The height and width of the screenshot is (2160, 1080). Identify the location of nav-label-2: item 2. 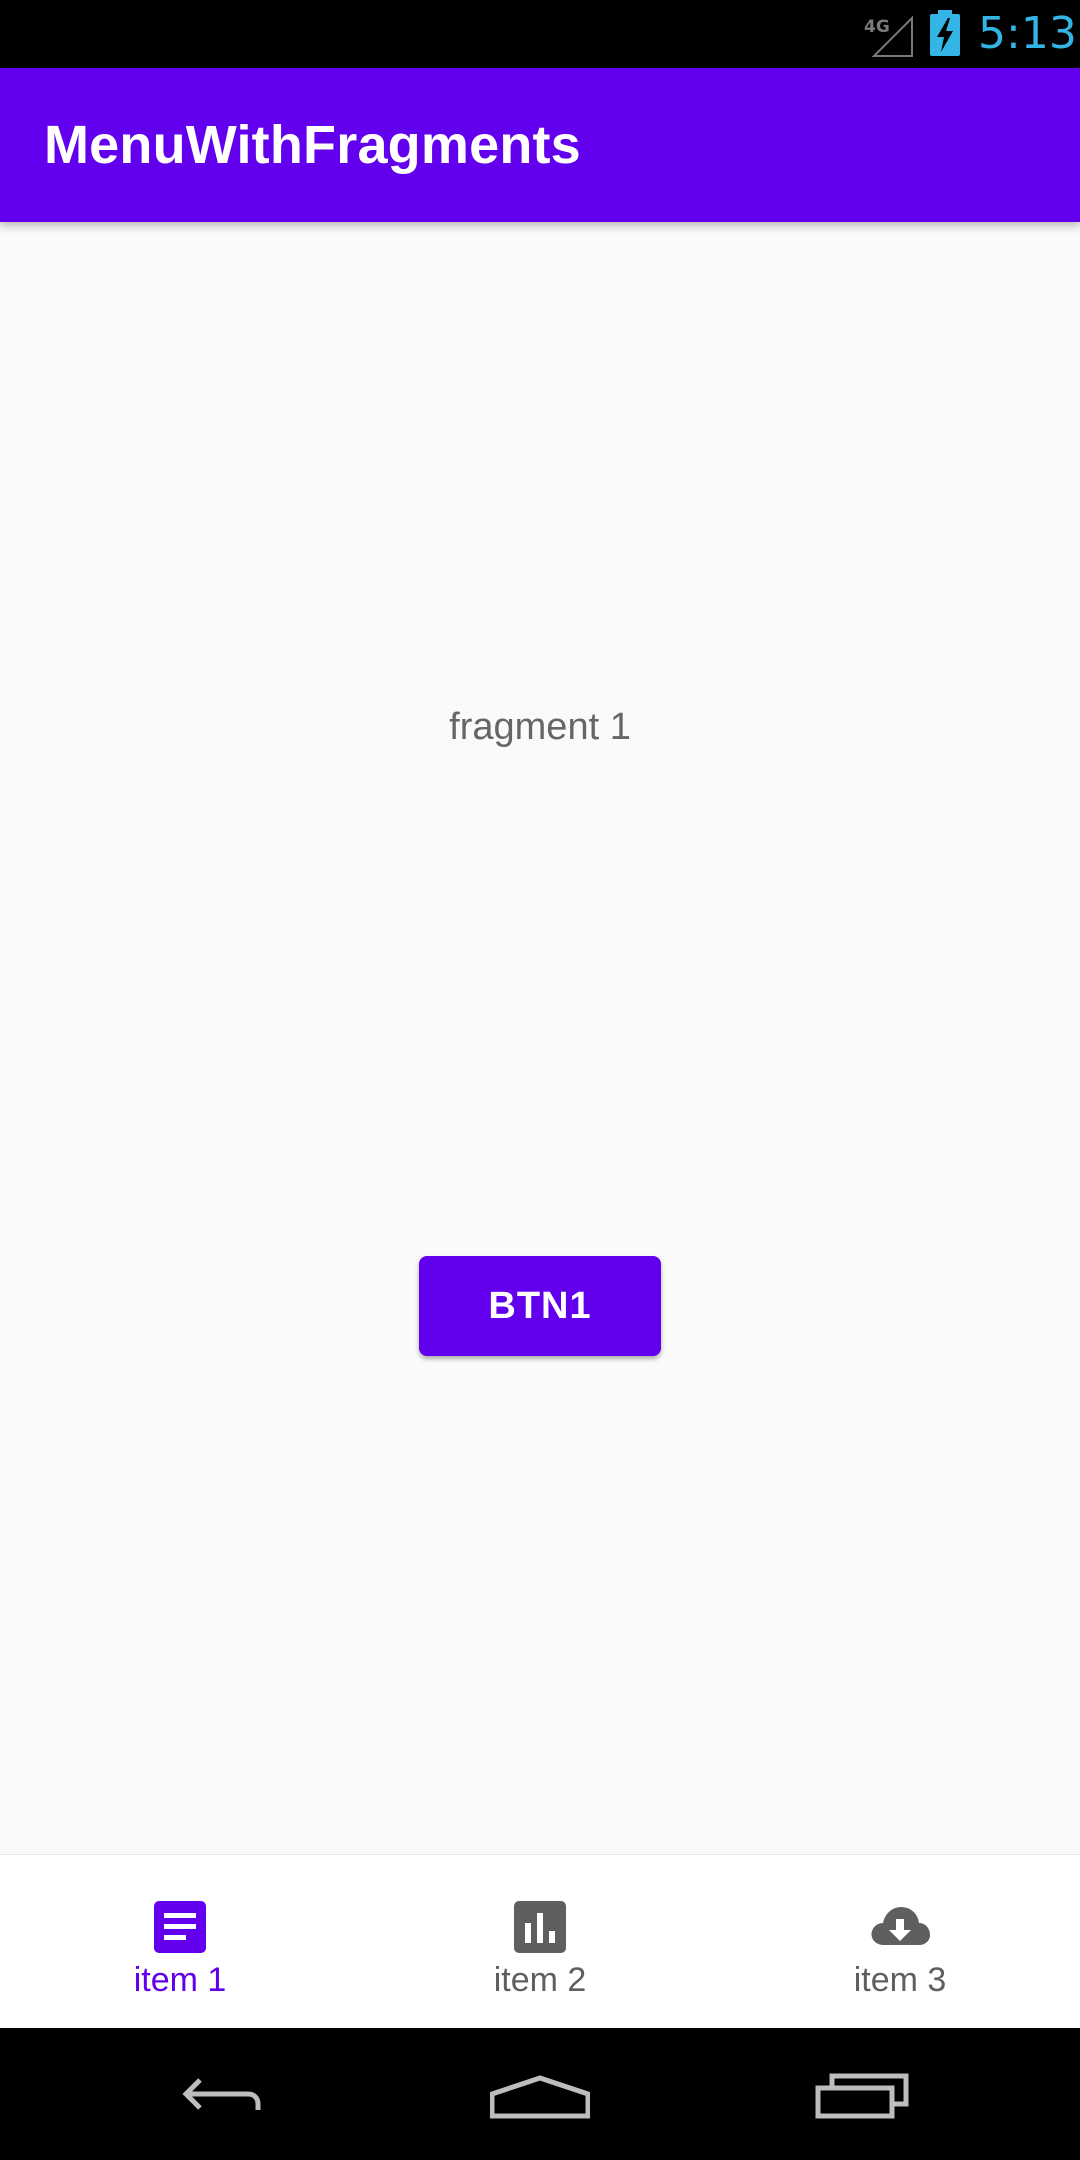
(540, 1980).